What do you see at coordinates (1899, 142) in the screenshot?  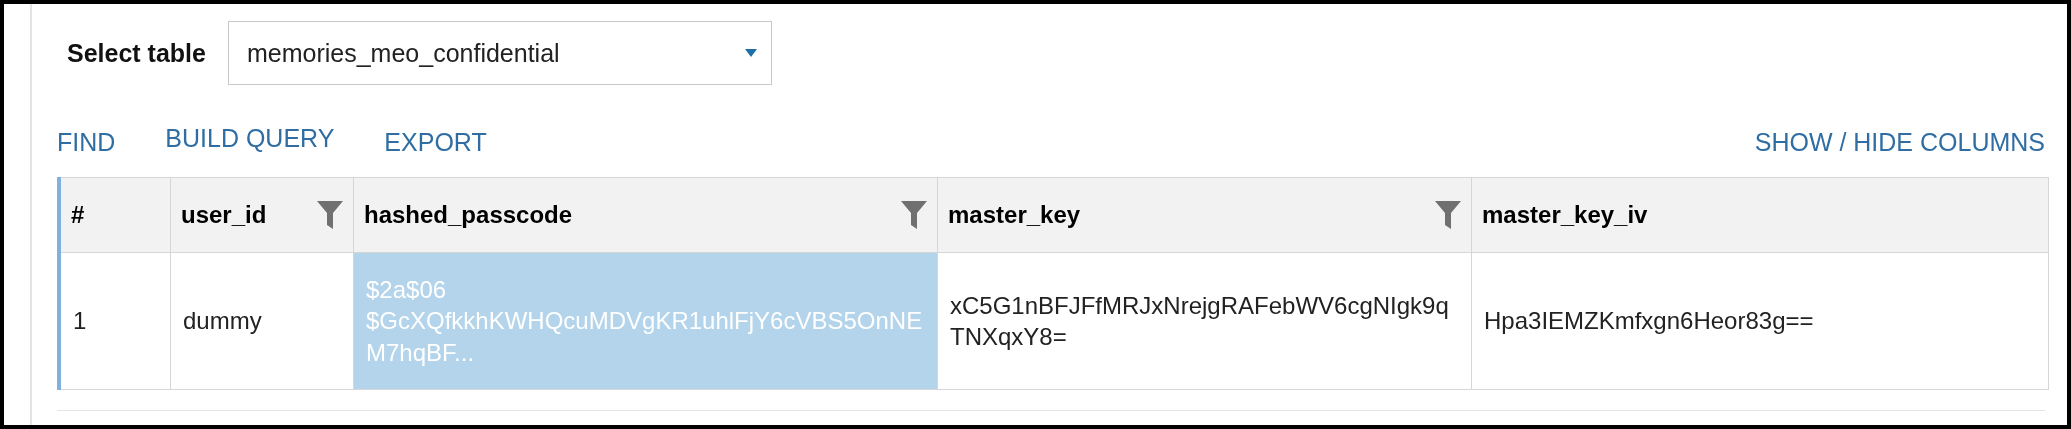 I see `show-hide-columns-link: SHOW / HIDE COLUMNS` at bounding box center [1899, 142].